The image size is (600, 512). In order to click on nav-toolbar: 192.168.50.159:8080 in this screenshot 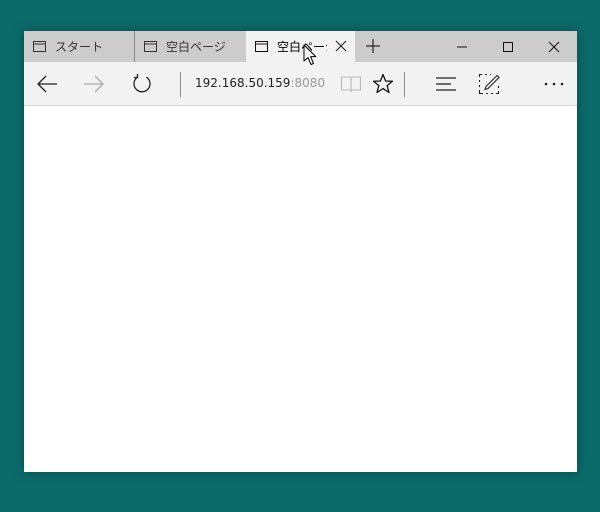, I will do `click(300, 84)`.